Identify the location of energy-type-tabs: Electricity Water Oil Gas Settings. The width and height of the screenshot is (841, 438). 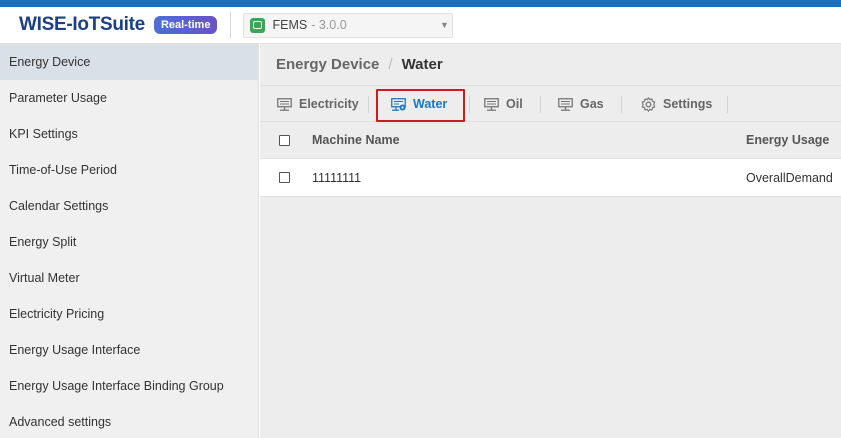
(550, 104).